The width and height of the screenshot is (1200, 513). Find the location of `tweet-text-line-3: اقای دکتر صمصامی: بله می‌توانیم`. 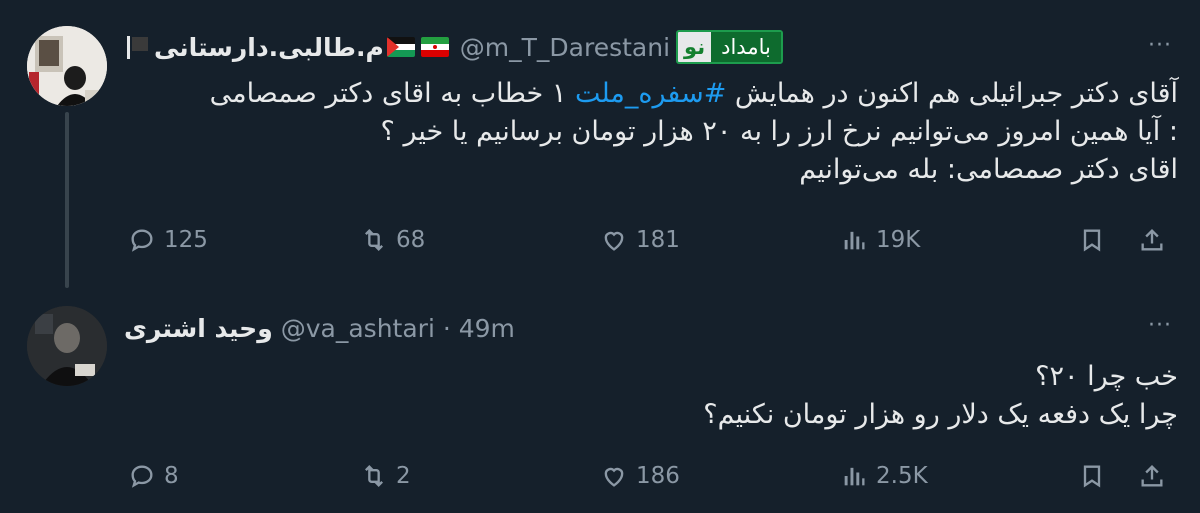

tweet-text-line-3: اقای دکتر صمصامی: بله می‌توانیم is located at coordinates (988, 169).